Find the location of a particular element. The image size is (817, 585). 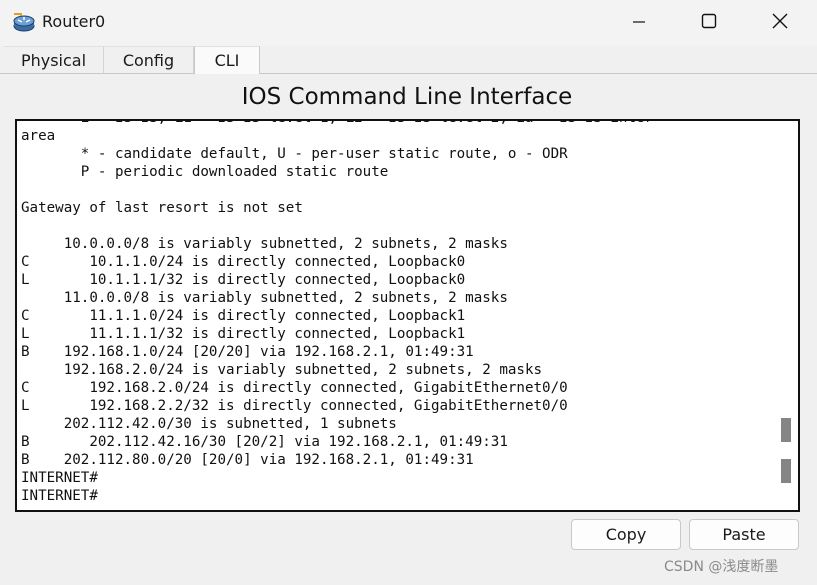

cli-heading: IOS Command Line Interface is located at coordinates (407, 97).